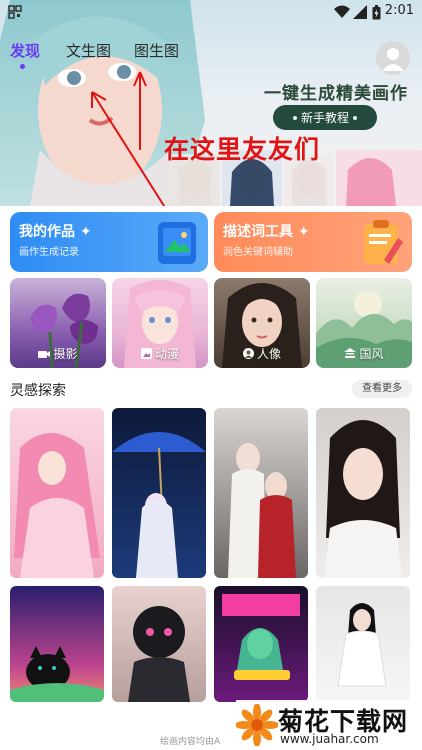 Image resolution: width=422 pixels, height=750 pixels. I want to click on inspiration-title: 灵感探索, so click(38, 391).